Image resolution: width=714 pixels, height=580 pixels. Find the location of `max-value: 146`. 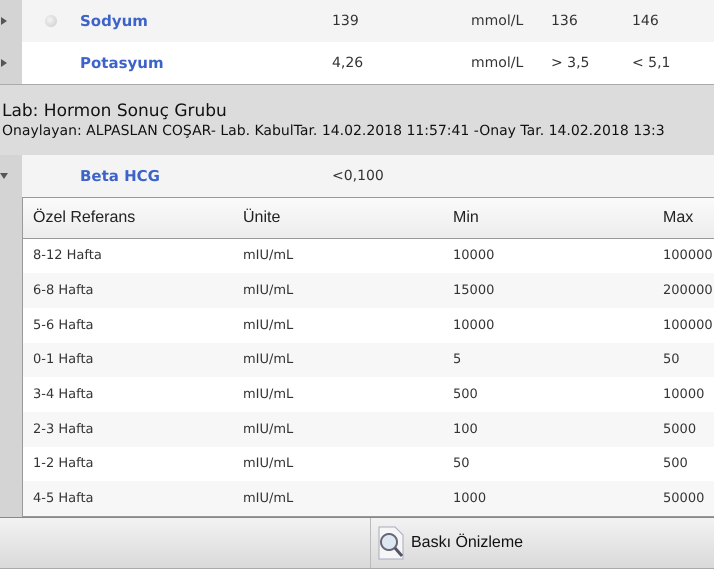

max-value: 146 is located at coordinates (645, 20).